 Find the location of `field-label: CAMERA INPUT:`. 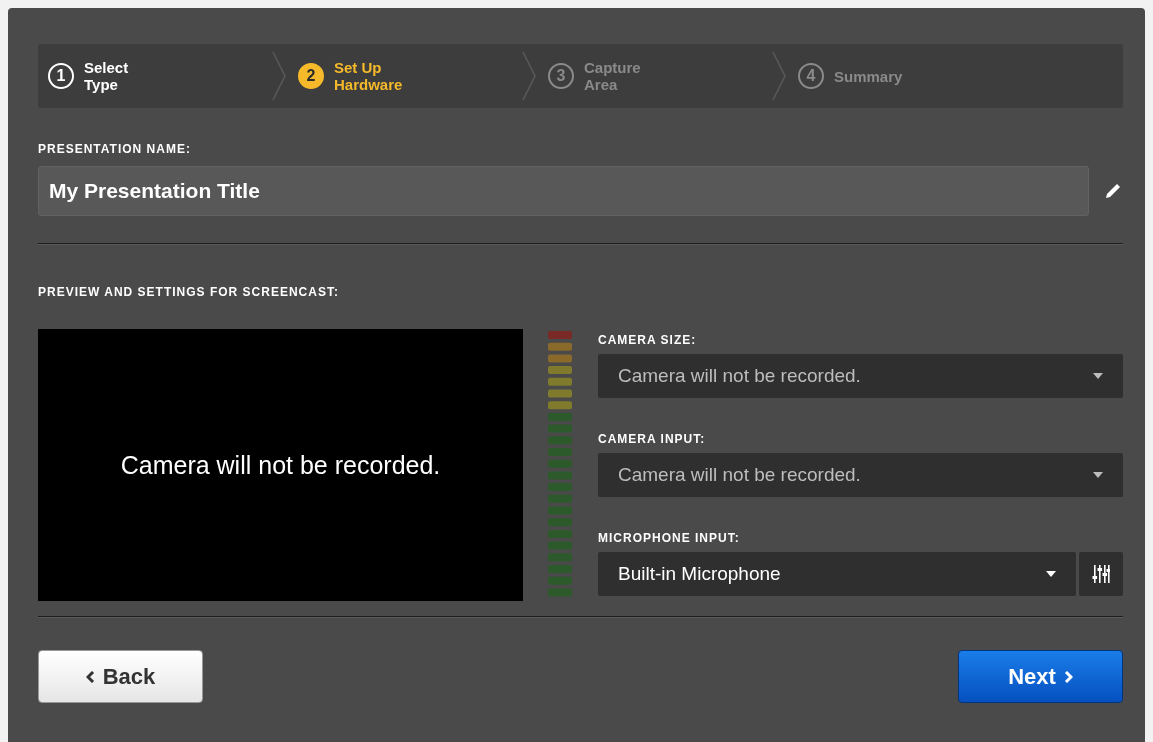

field-label: CAMERA INPUT: is located at coordinates (652, 439).